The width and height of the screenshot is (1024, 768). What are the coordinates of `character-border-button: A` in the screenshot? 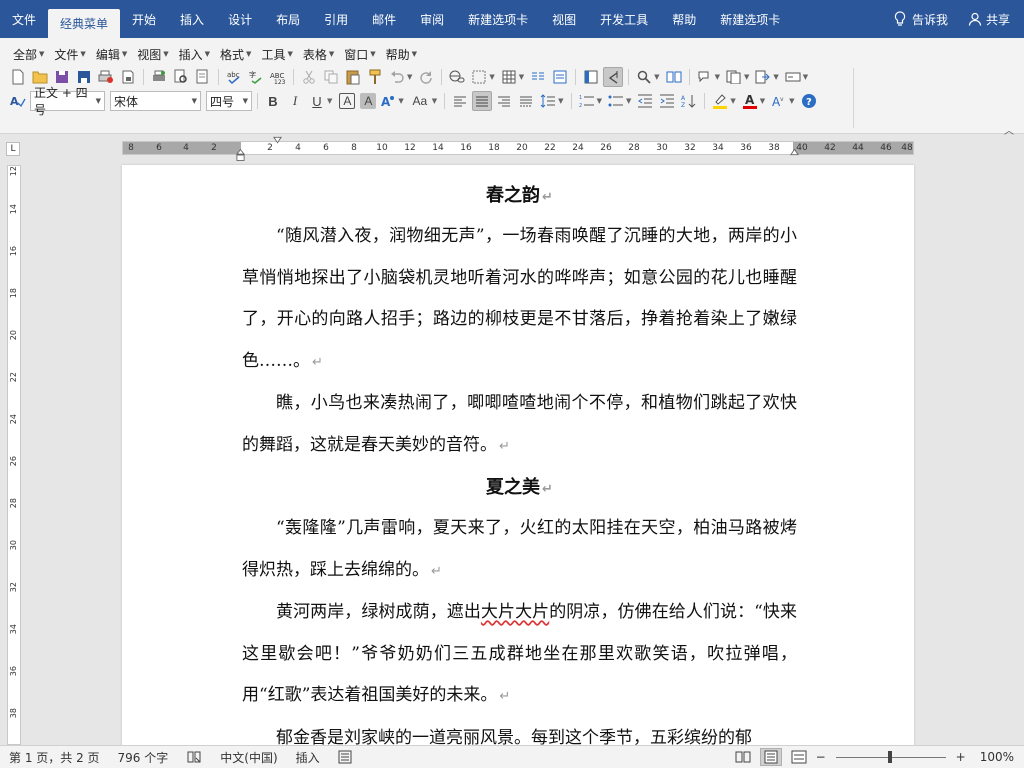 It's located at (347, 101).